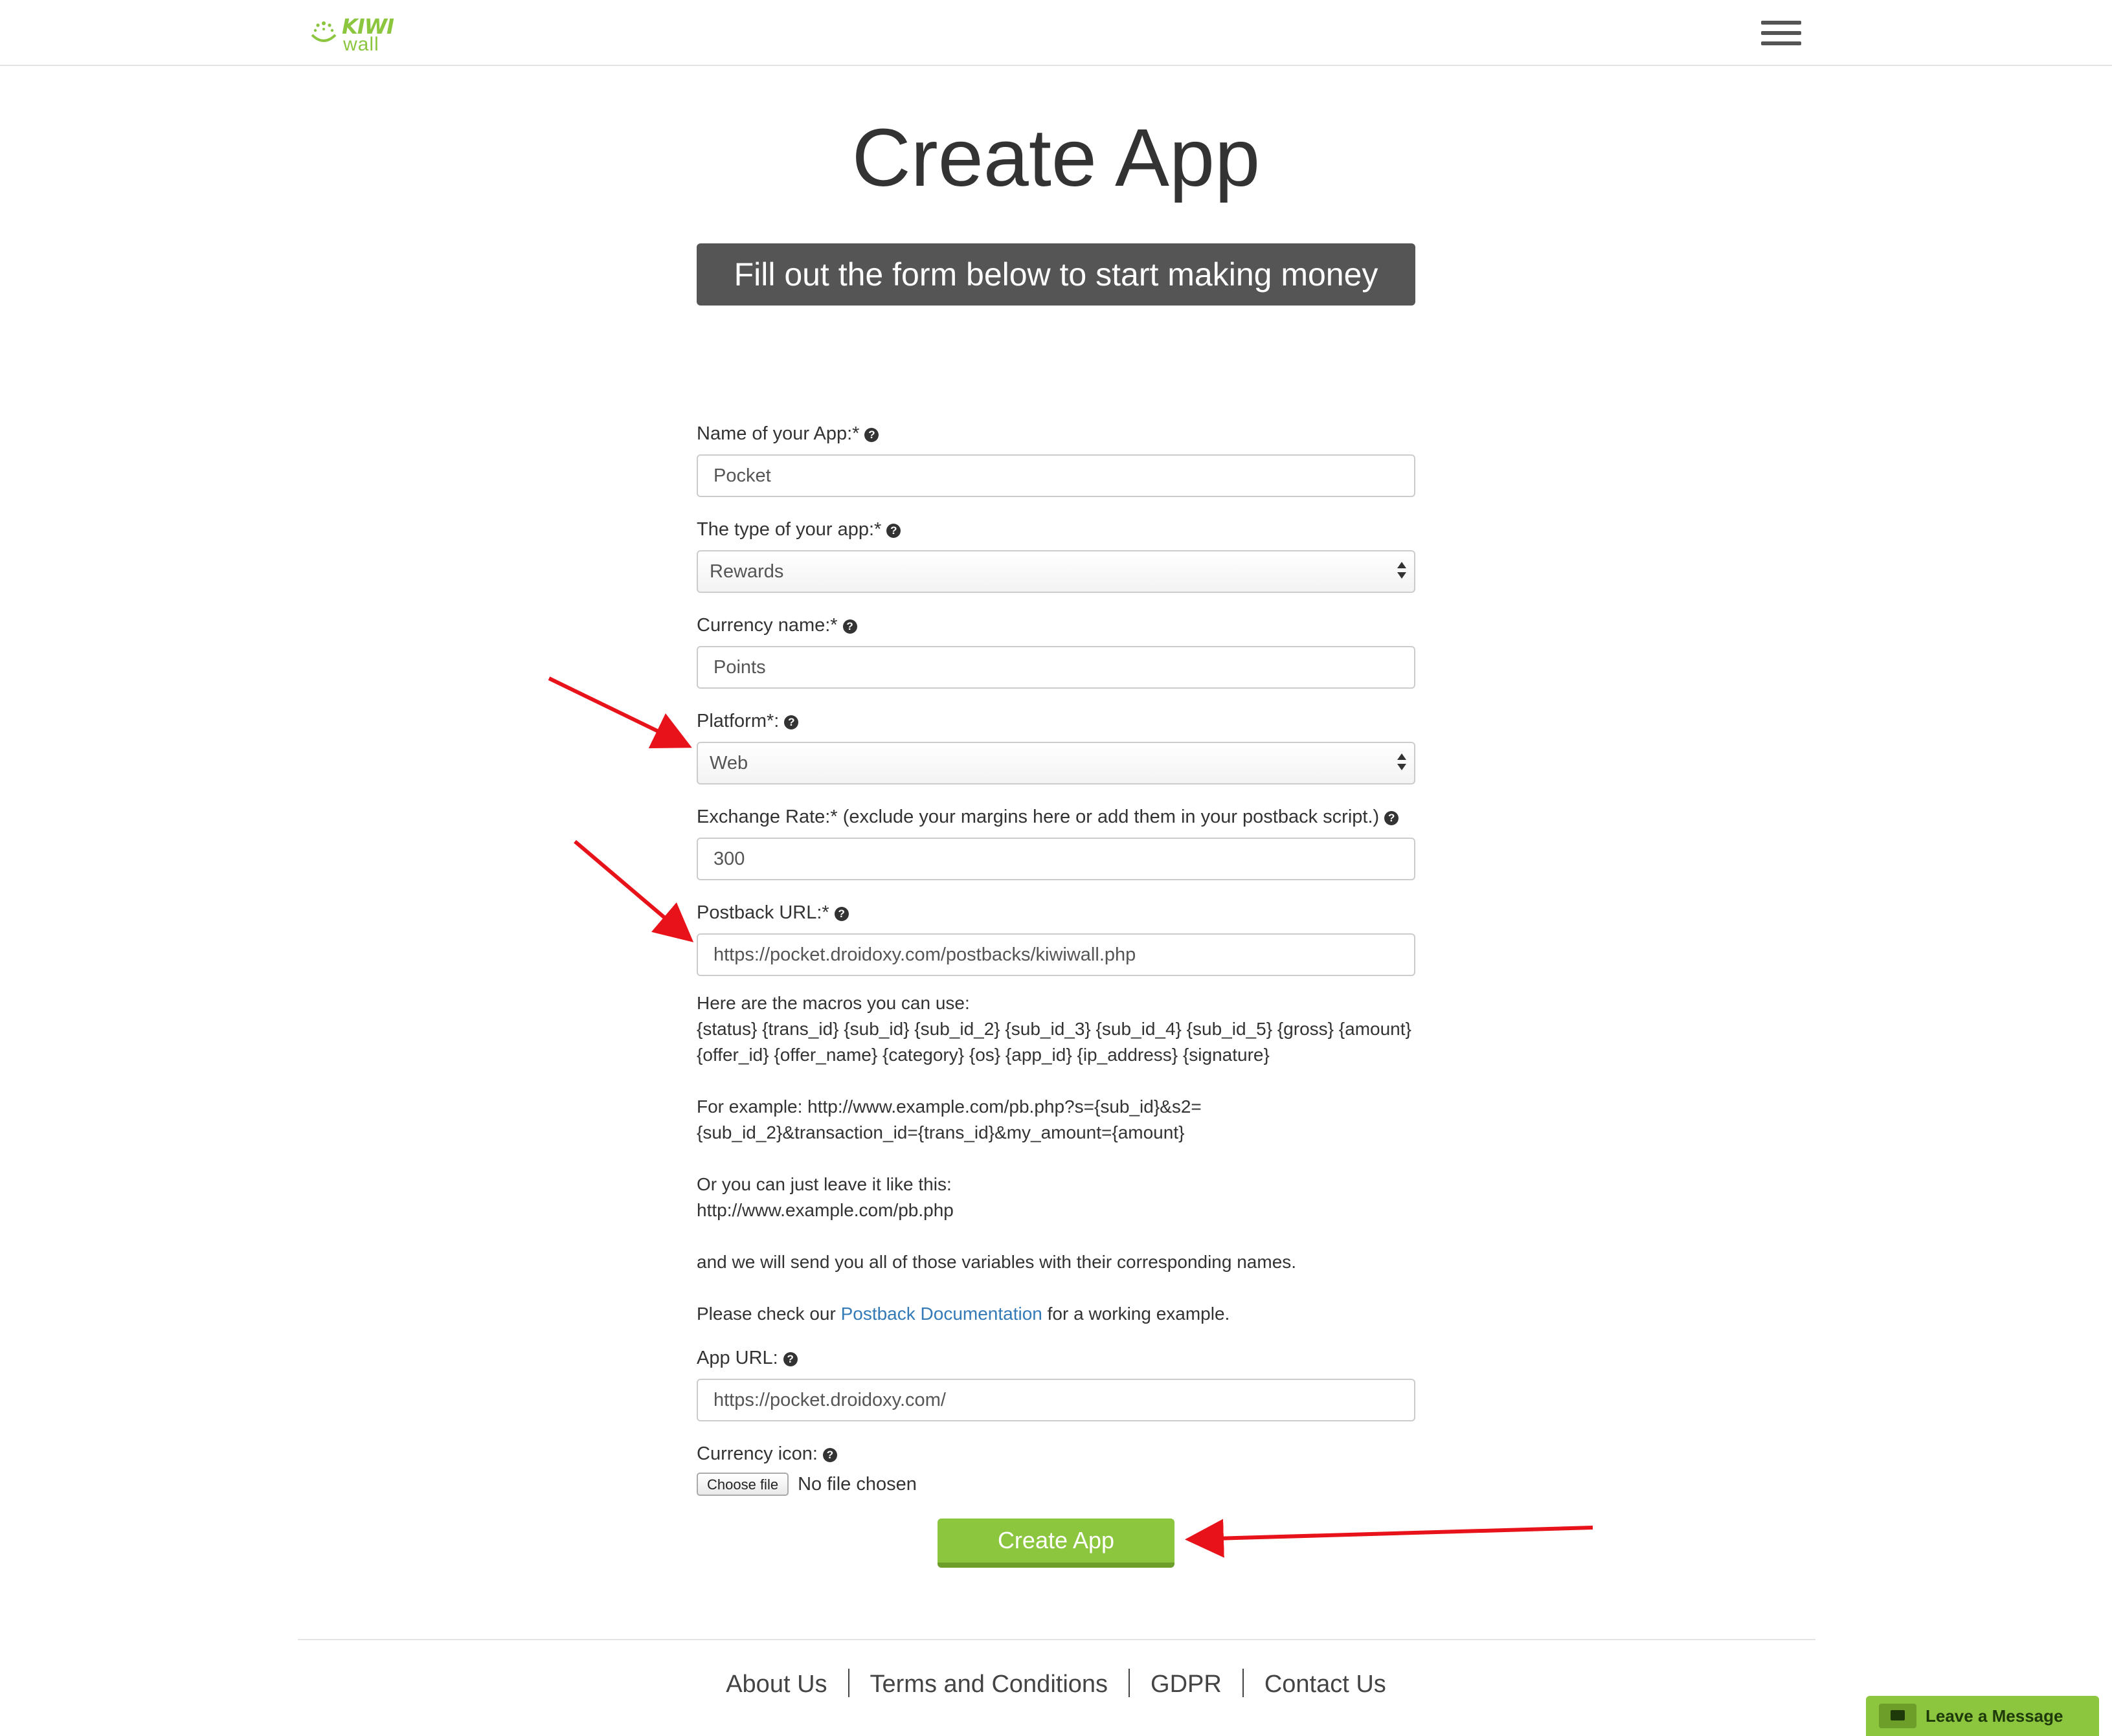  What do you see at coordinates (1056, 859) in the screenshot?
I see `exchange-rate-input` at bounding box center [1056, 859].